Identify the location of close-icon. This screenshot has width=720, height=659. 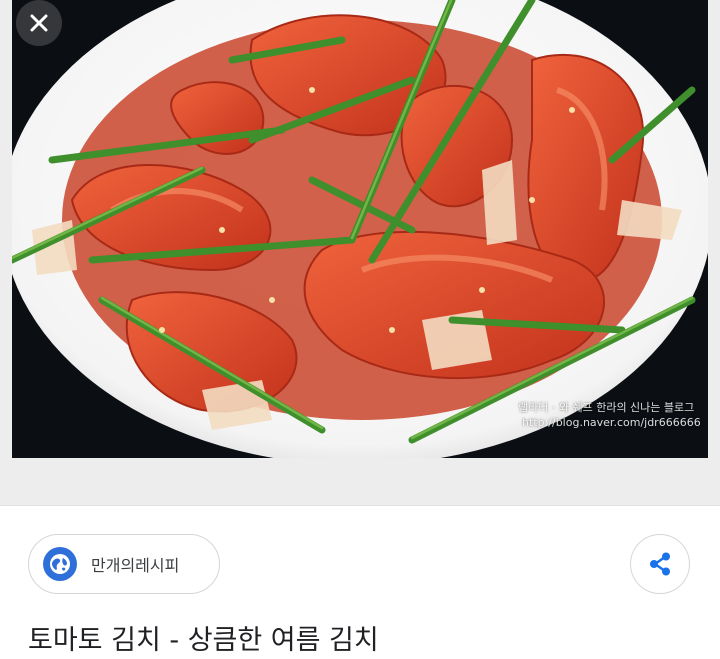
(39, 23).